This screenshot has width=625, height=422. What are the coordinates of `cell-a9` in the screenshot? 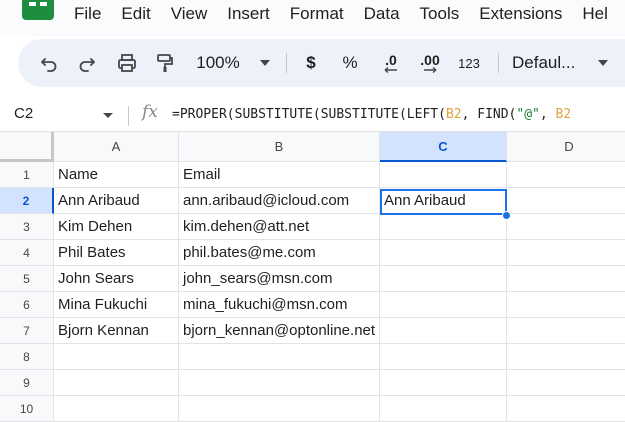 It's located at (116, 383).